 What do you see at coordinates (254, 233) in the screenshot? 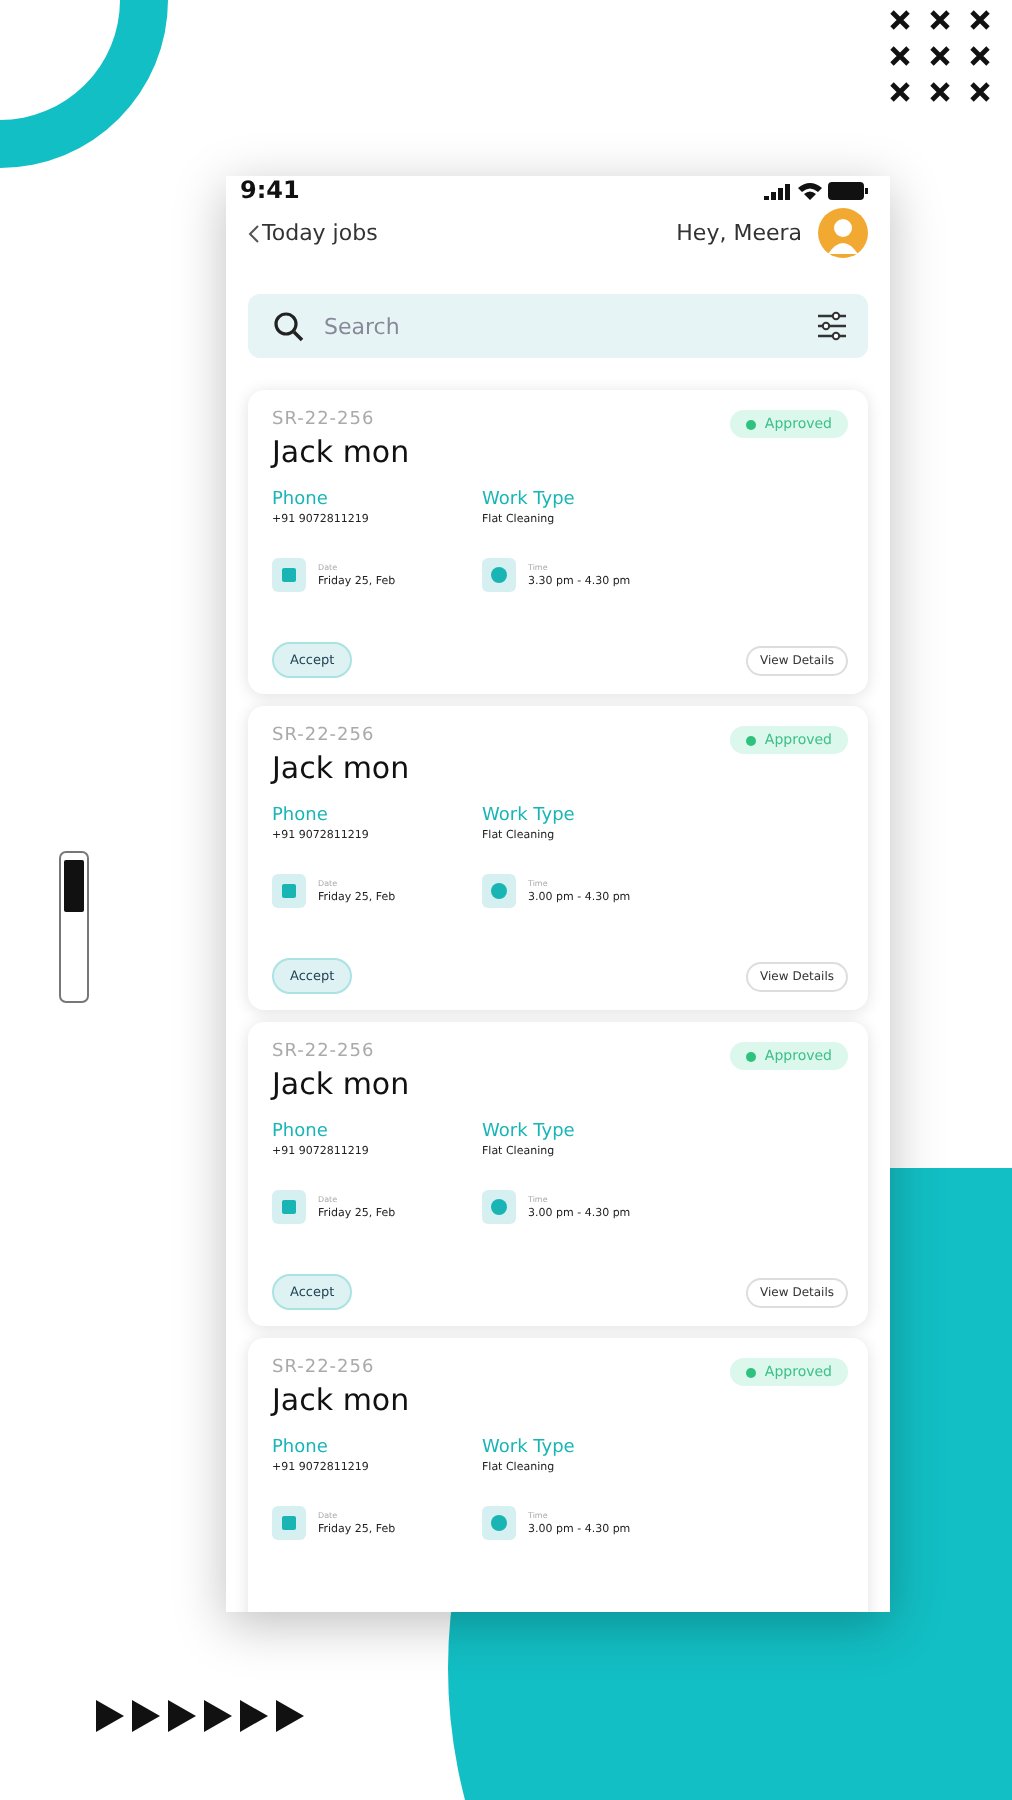
I see `chevron-left-icon` at bounding box center [254, 233].